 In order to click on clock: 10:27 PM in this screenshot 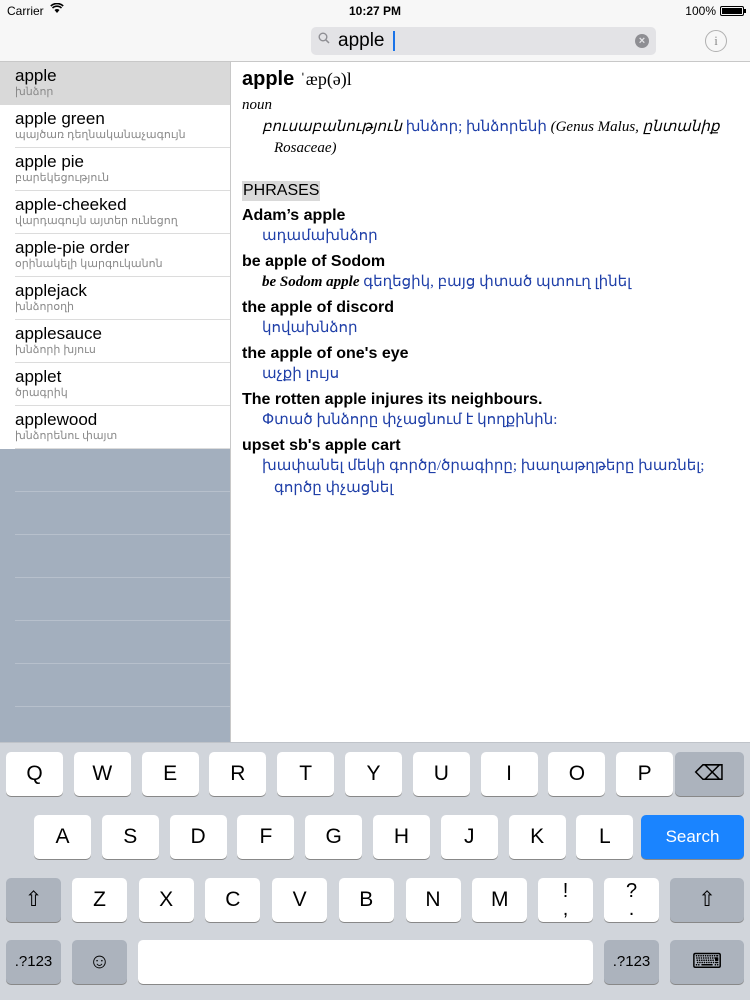, I will do `click(375, 11)`.